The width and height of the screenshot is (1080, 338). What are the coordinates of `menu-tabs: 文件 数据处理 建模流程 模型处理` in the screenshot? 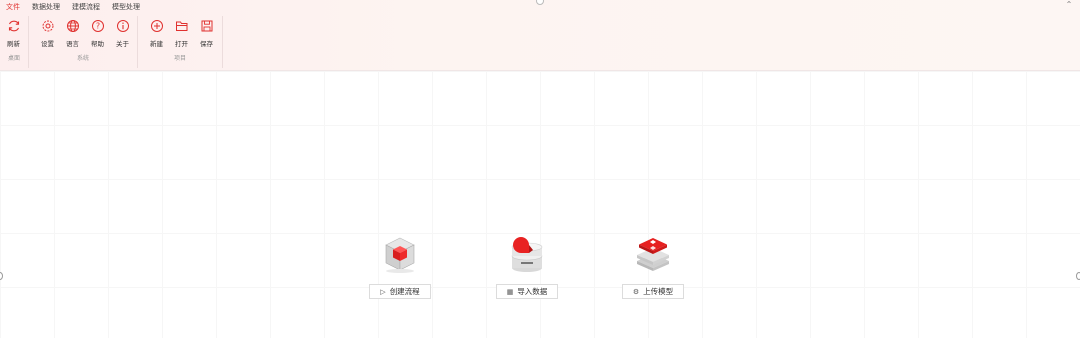 It's located at (73, 7).